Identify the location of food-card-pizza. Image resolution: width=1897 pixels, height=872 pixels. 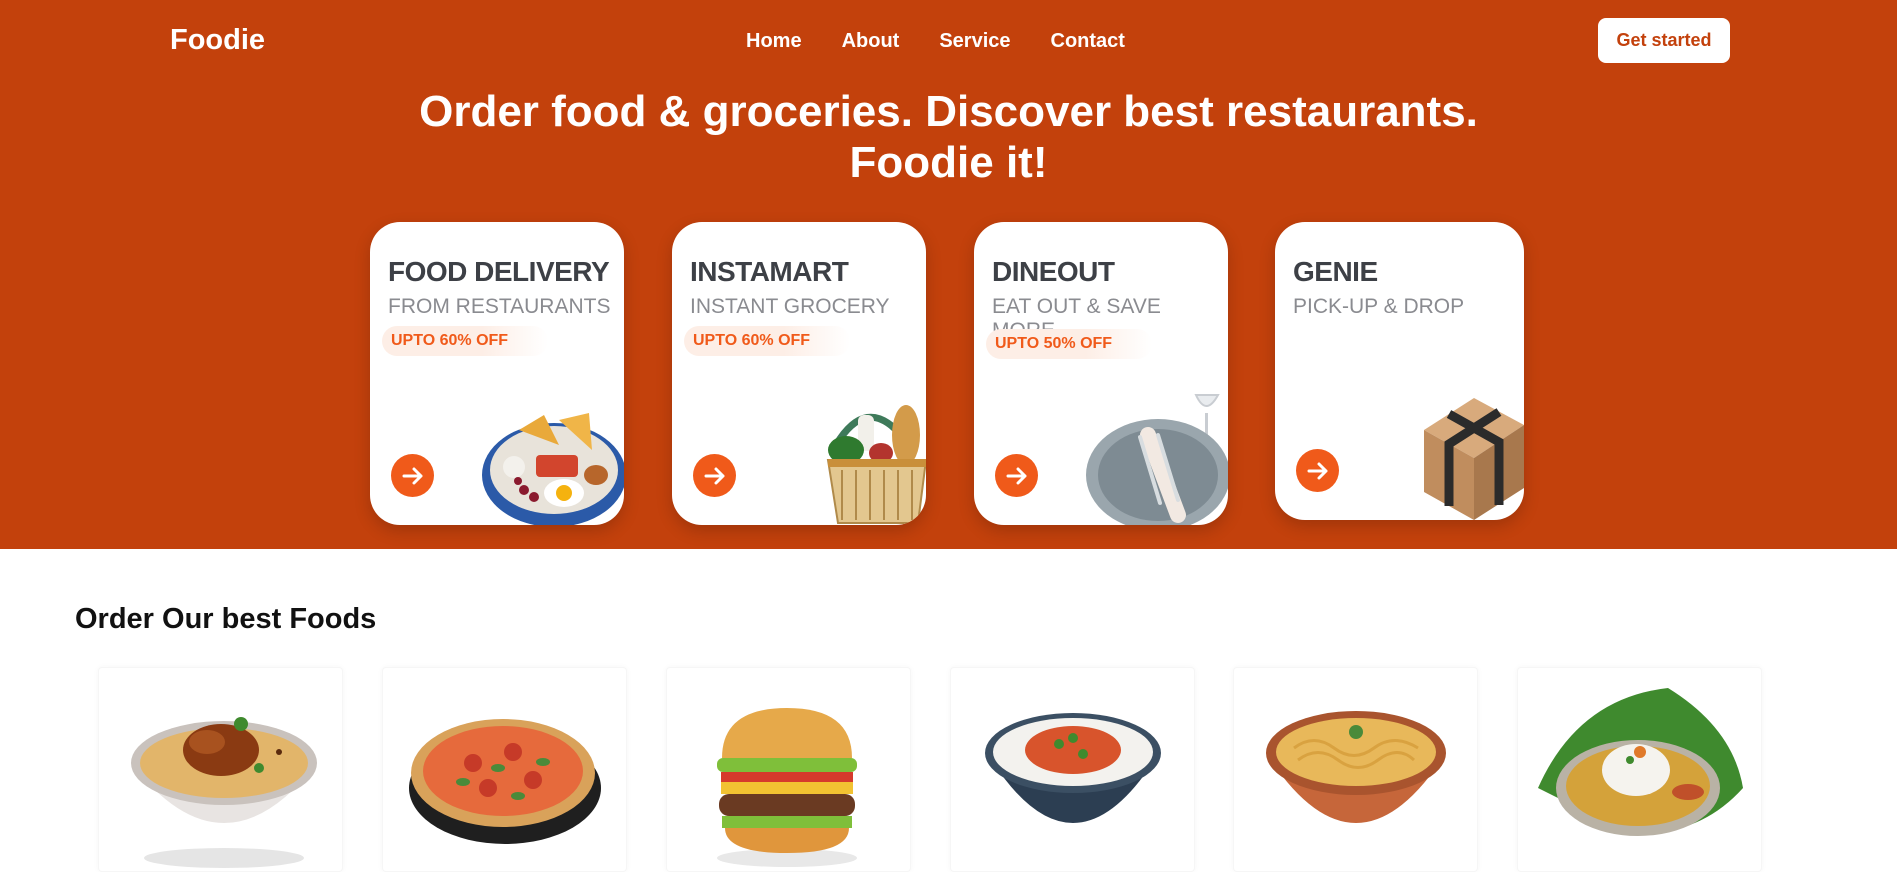
(504, 769).